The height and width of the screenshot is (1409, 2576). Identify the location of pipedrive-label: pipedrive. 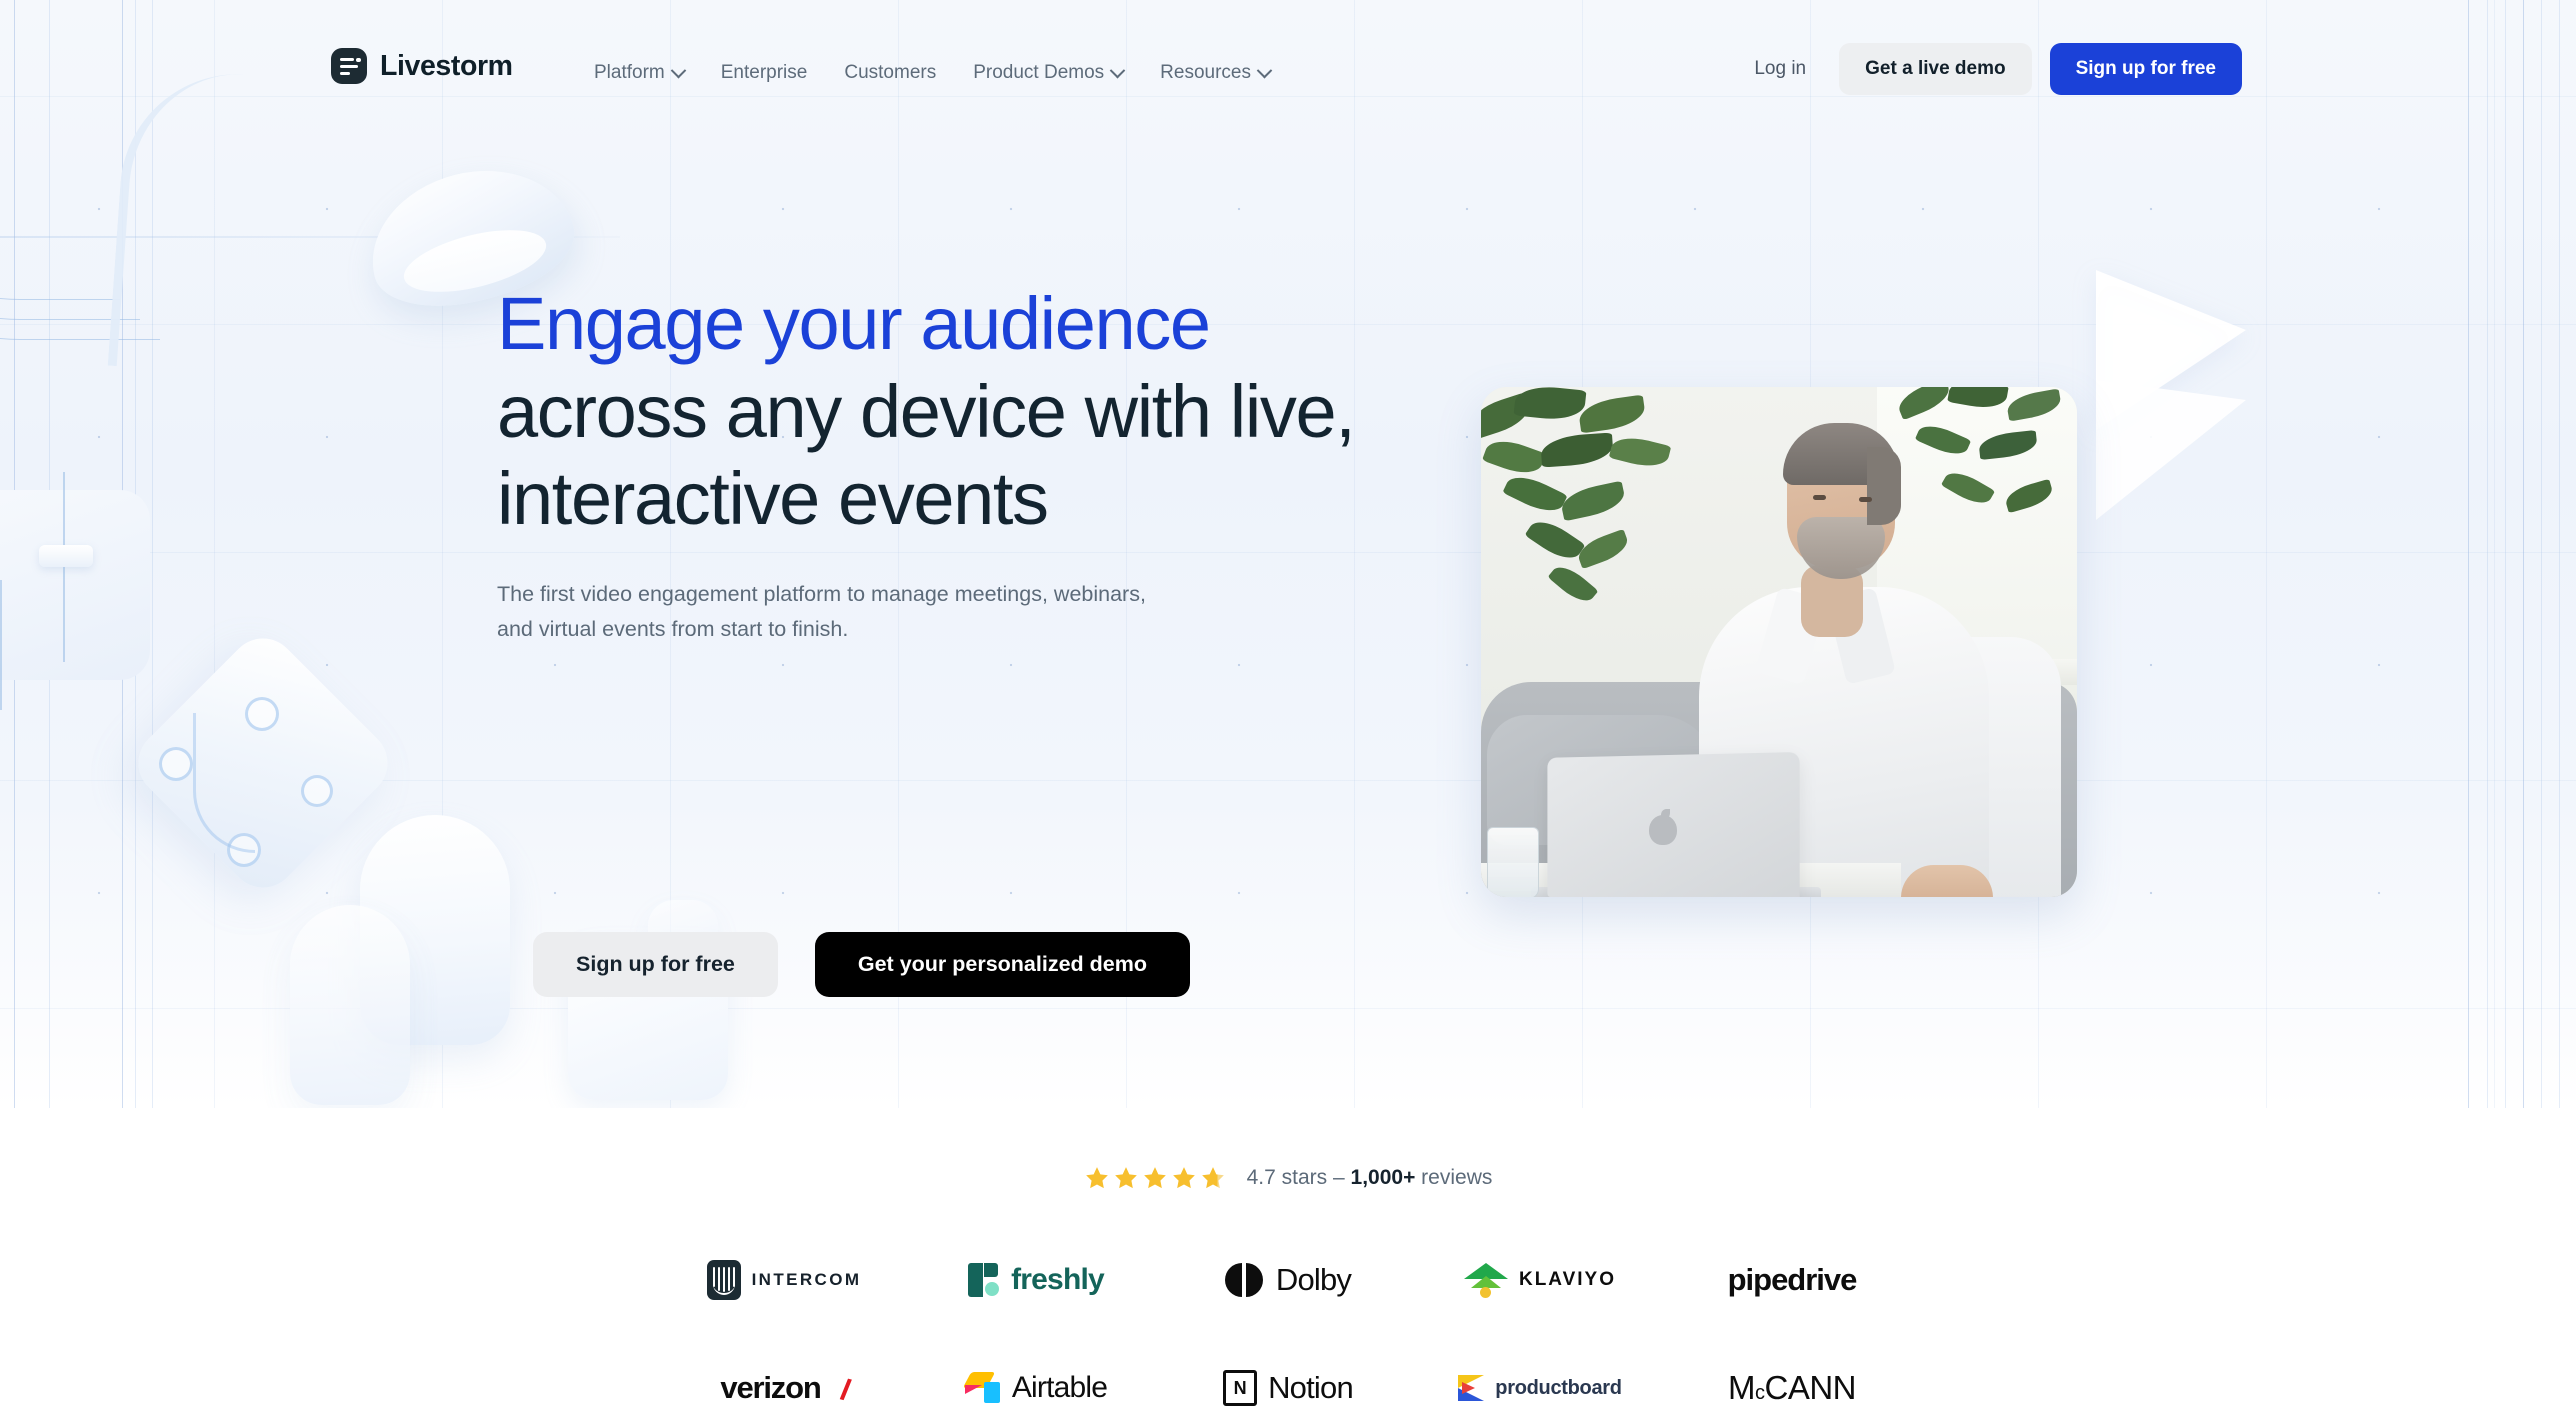
(1792, 1279).